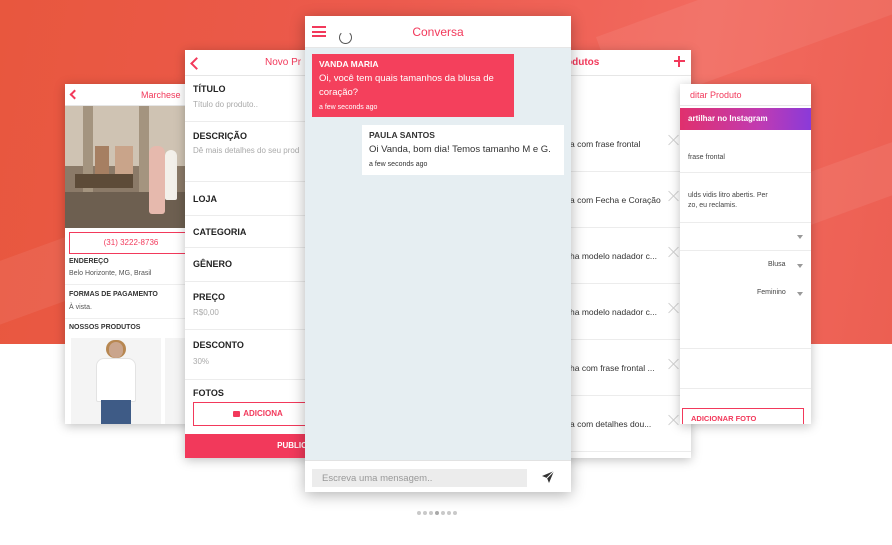 The image size is (892, 545). Describe the element at coordinates (771, 292) in the screenshot. I see `gender-value: Feminino` at that location.